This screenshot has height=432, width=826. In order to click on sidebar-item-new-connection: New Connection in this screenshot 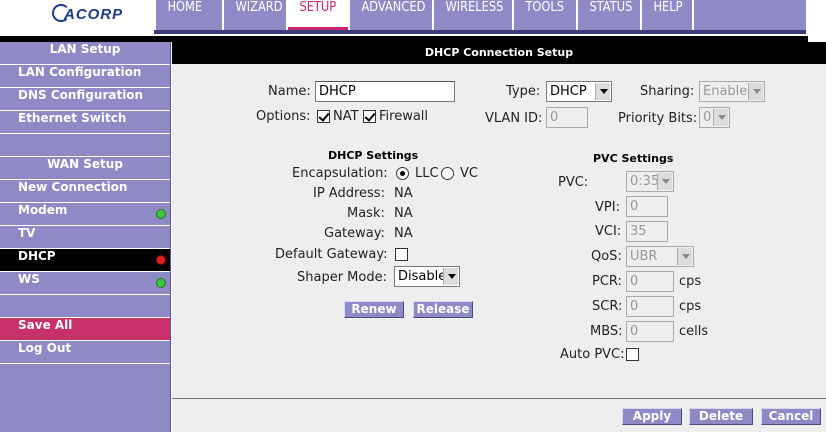, I will do `click(85, 191)`.